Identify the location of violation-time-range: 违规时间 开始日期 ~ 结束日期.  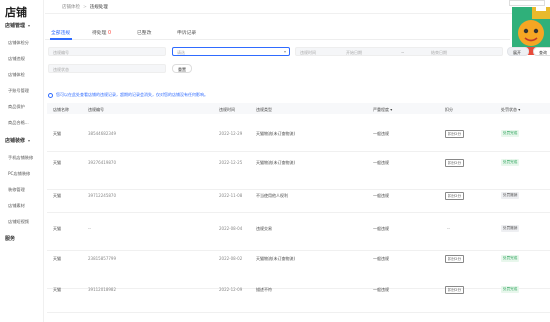
(399, 51).